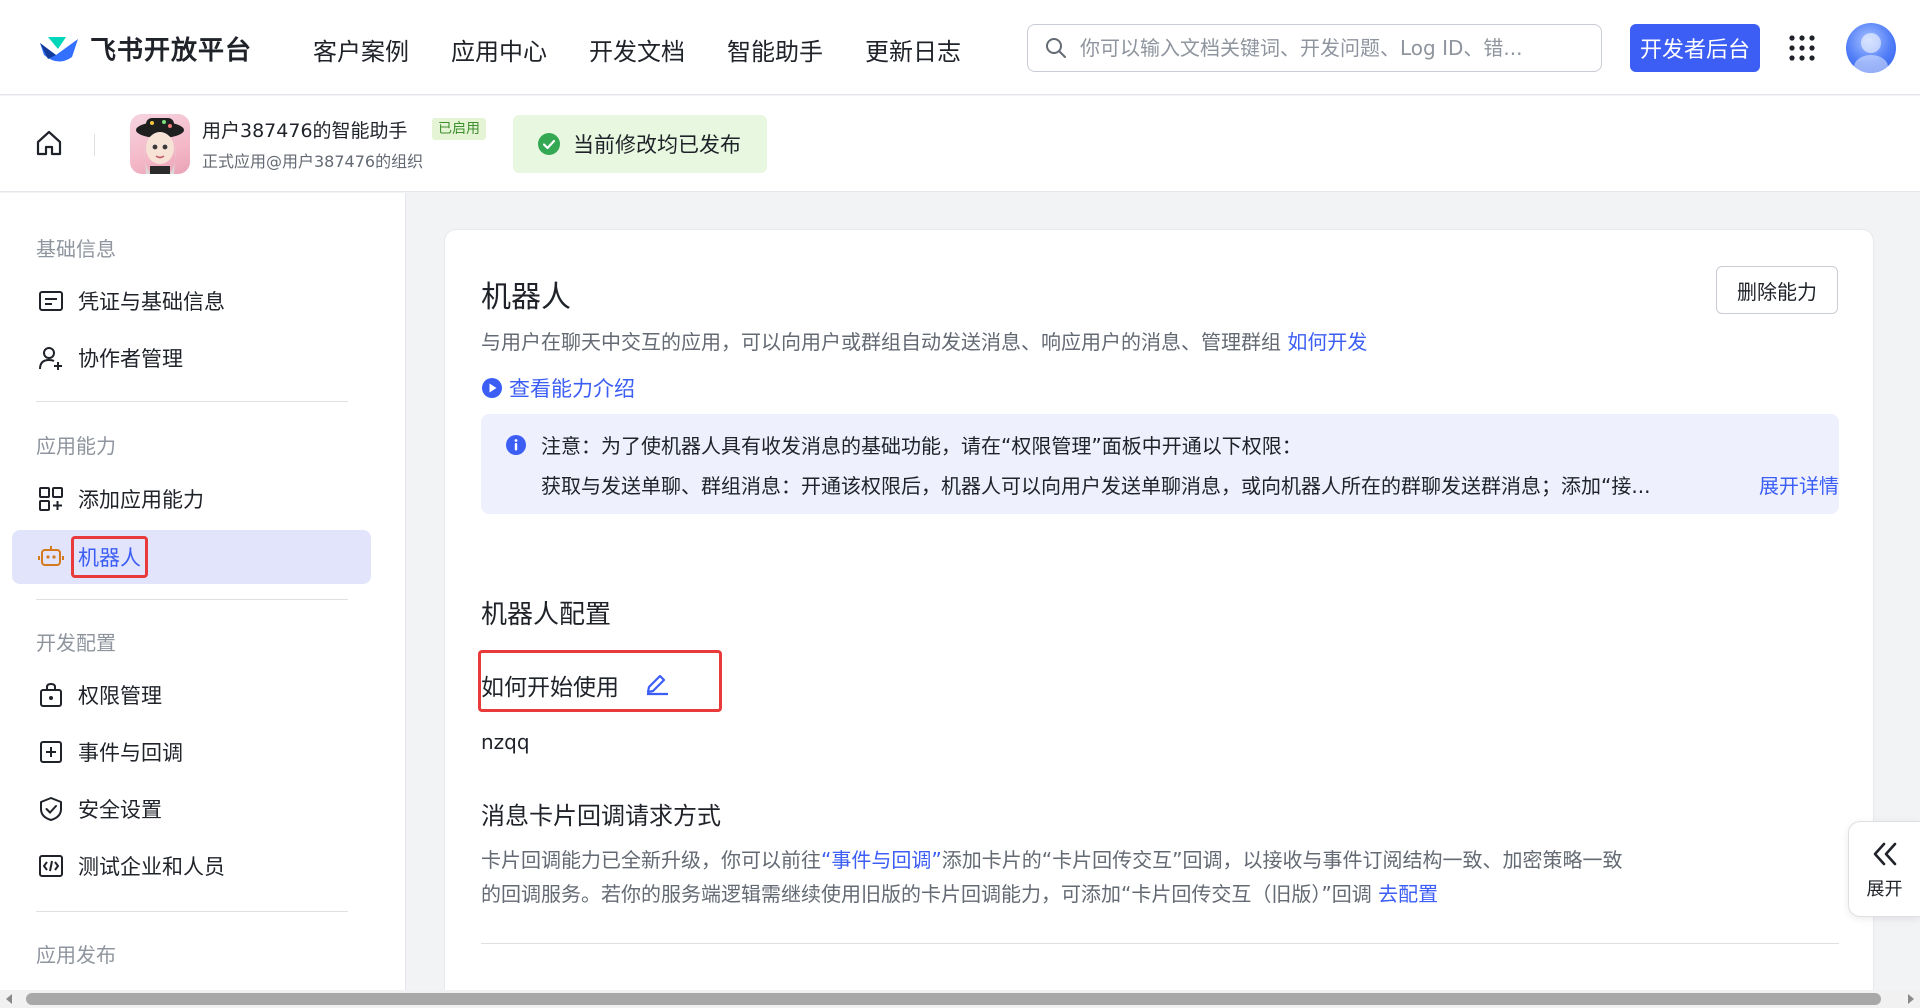  Describe the element at coordinates (191, 752) in the screenshot. I see `sidebar-item-events: 事件与回调` at that location.